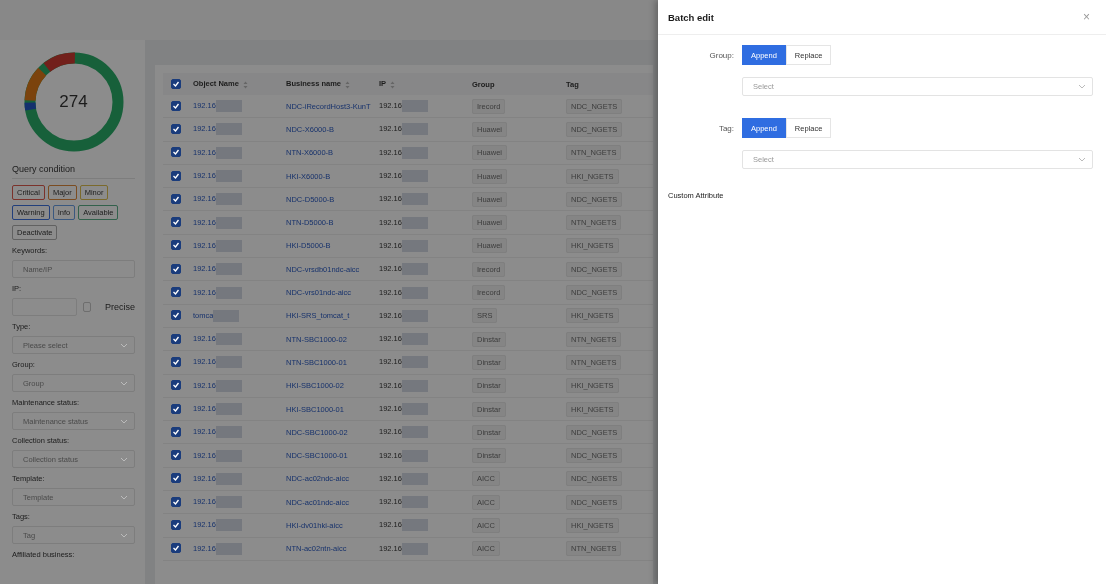  What do you see at coordinates (120, 307) in the screenshot?
I see `precise-label: Precise` at bounding box center [120, 307].